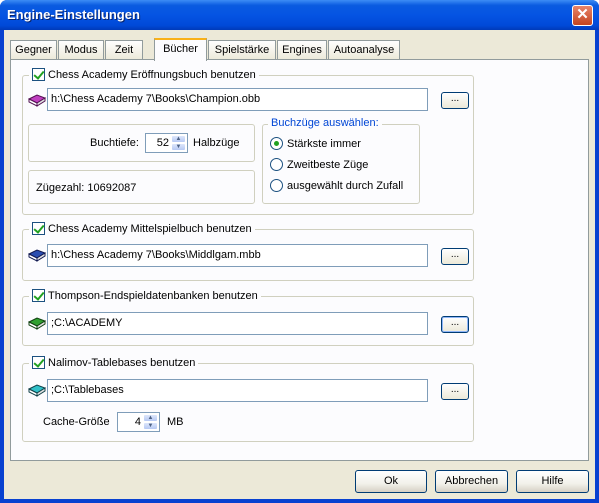  I want to click on cache-size-spinner: 4 ▲ ▼, so click(138, 422).